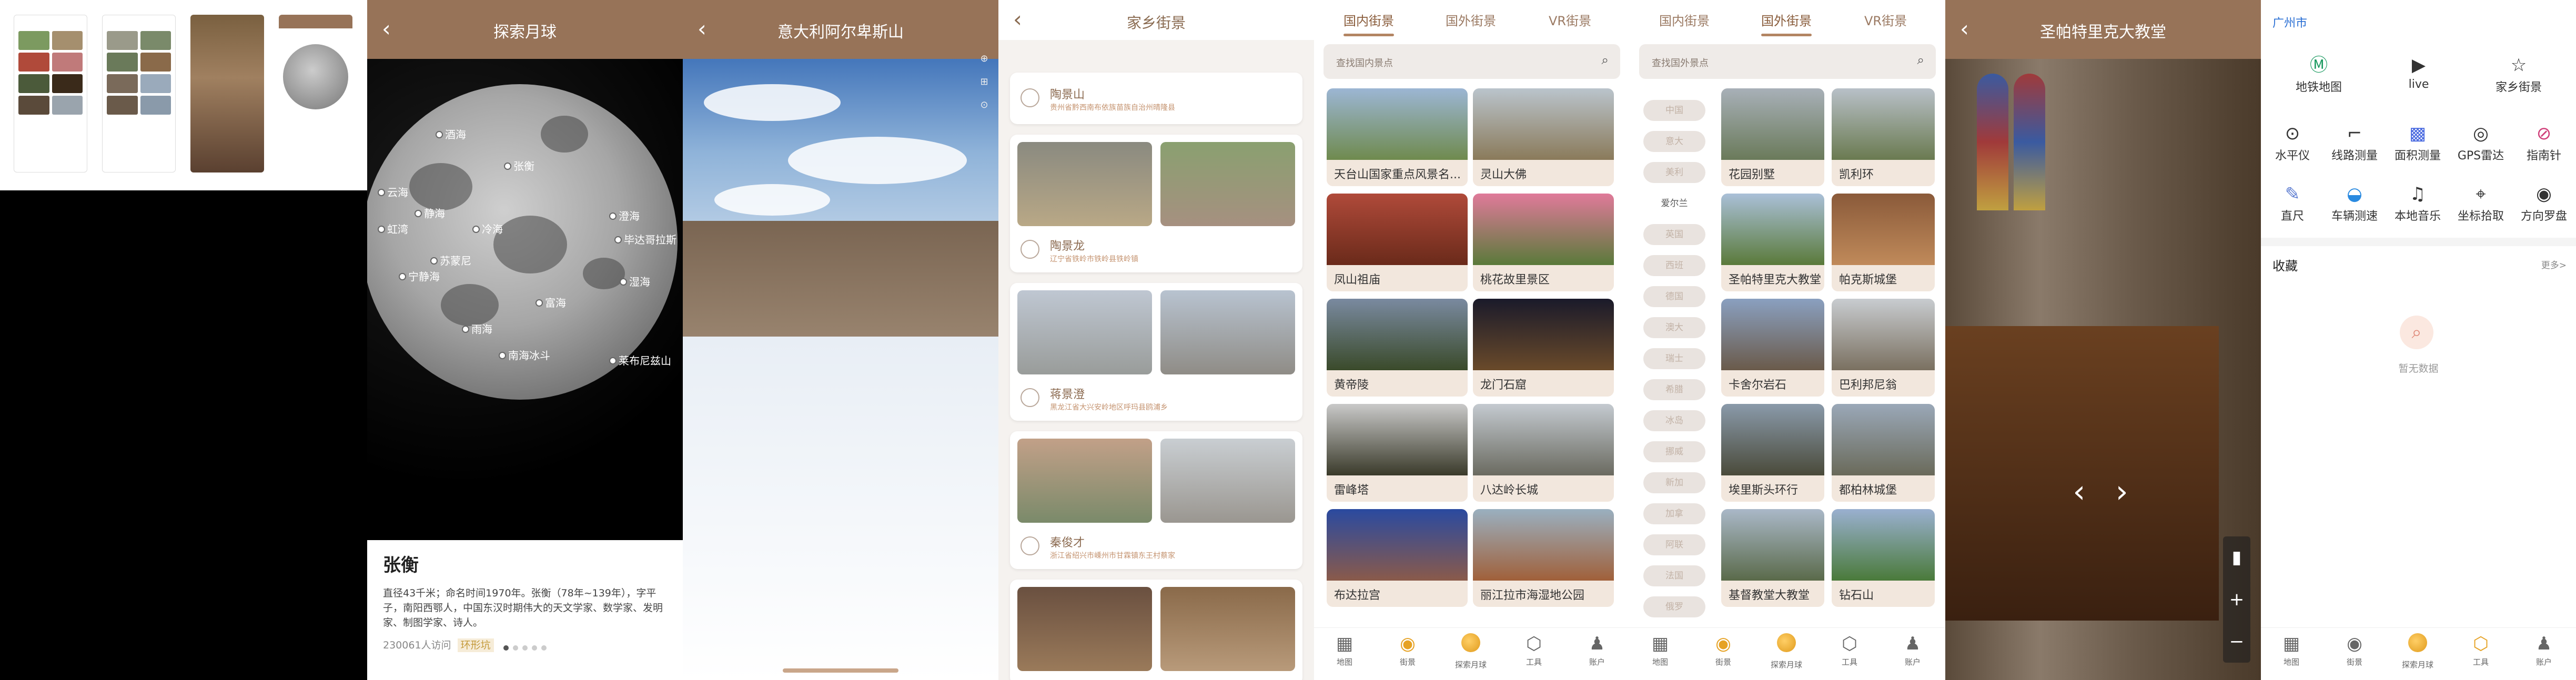  What do you see at coordinates (840, 508) in the screenshot?
I see `panorama-snow` at bounding box center [840, 508].